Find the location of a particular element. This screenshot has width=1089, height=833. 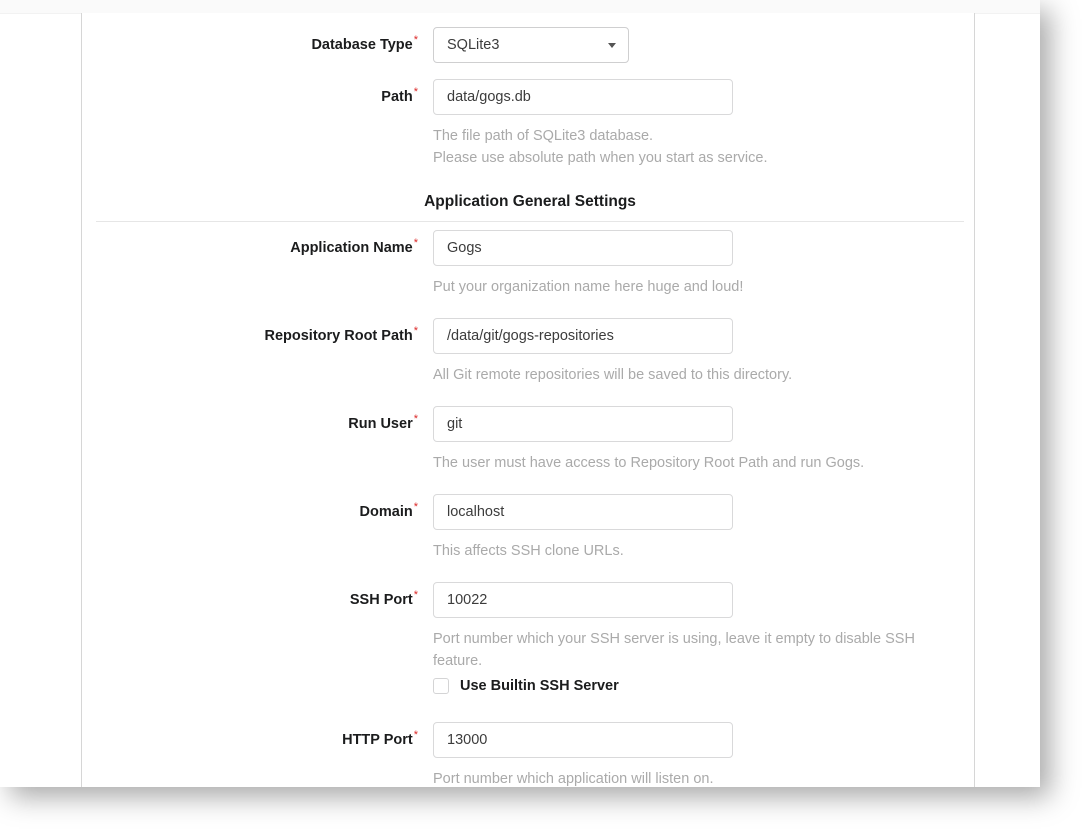

field-control-http-port is located at coordinates (583, 740).